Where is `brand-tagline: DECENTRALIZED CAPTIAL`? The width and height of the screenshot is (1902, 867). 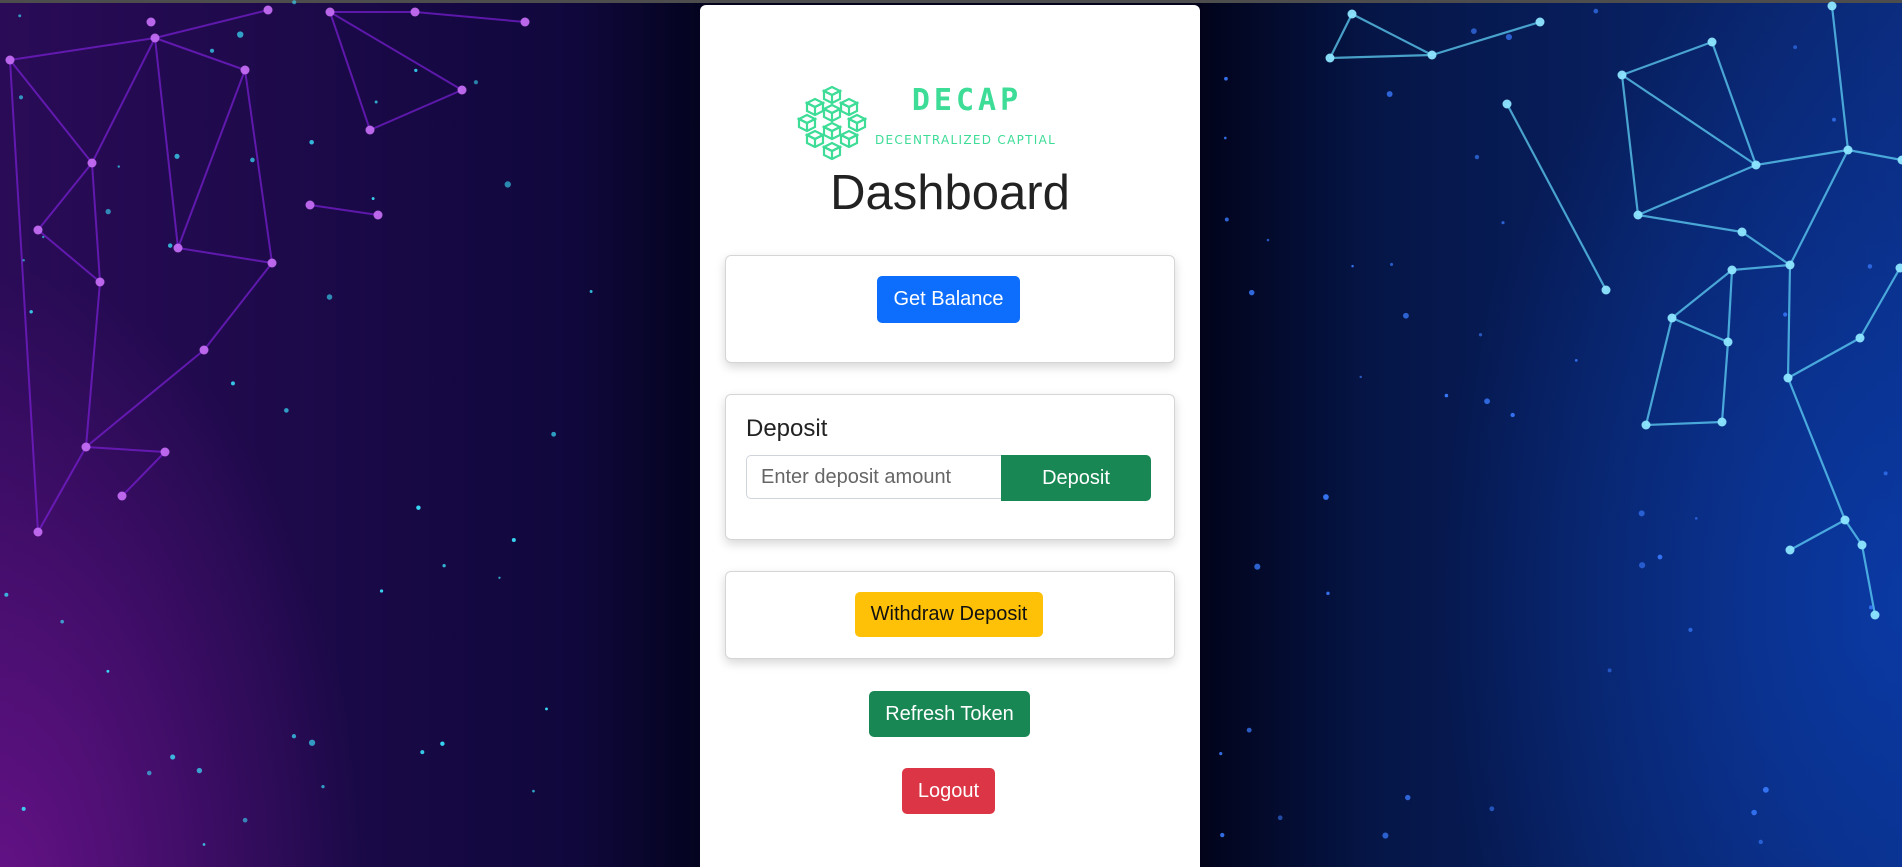
brand-tagline: DECENTRALIZED CAPTIAL is located at coordinates (966, 140).